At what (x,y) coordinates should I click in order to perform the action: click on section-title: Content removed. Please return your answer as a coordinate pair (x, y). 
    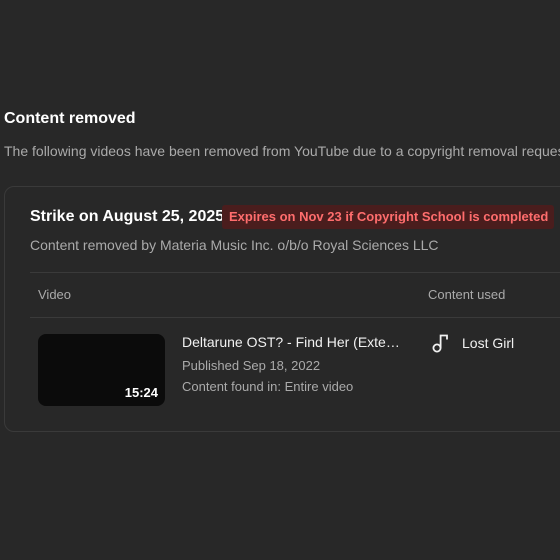
    Looking at the image, I should click on (70, 118).